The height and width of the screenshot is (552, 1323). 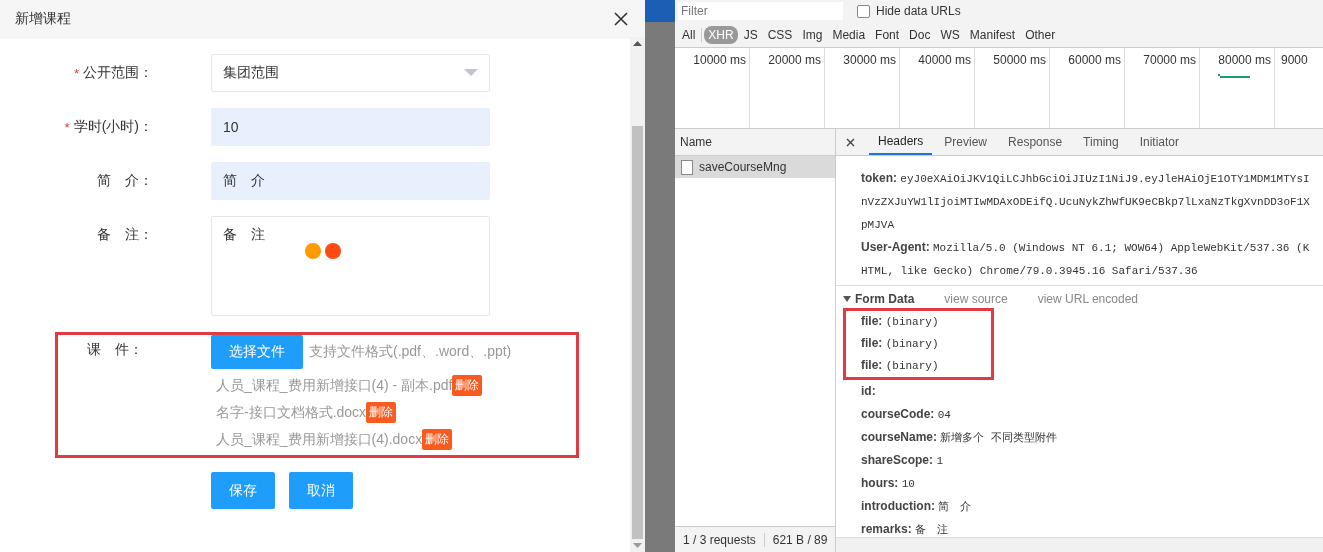 I want to click on header-line: User-Agent: Mozilla/5.0 (Windows NT 6.1; WOW64) AppleWebKit/537.36 (KHTML, like Gecko) Chrome/79.0.3945.16 Safari/537.36, so click(x=1086, y=259).